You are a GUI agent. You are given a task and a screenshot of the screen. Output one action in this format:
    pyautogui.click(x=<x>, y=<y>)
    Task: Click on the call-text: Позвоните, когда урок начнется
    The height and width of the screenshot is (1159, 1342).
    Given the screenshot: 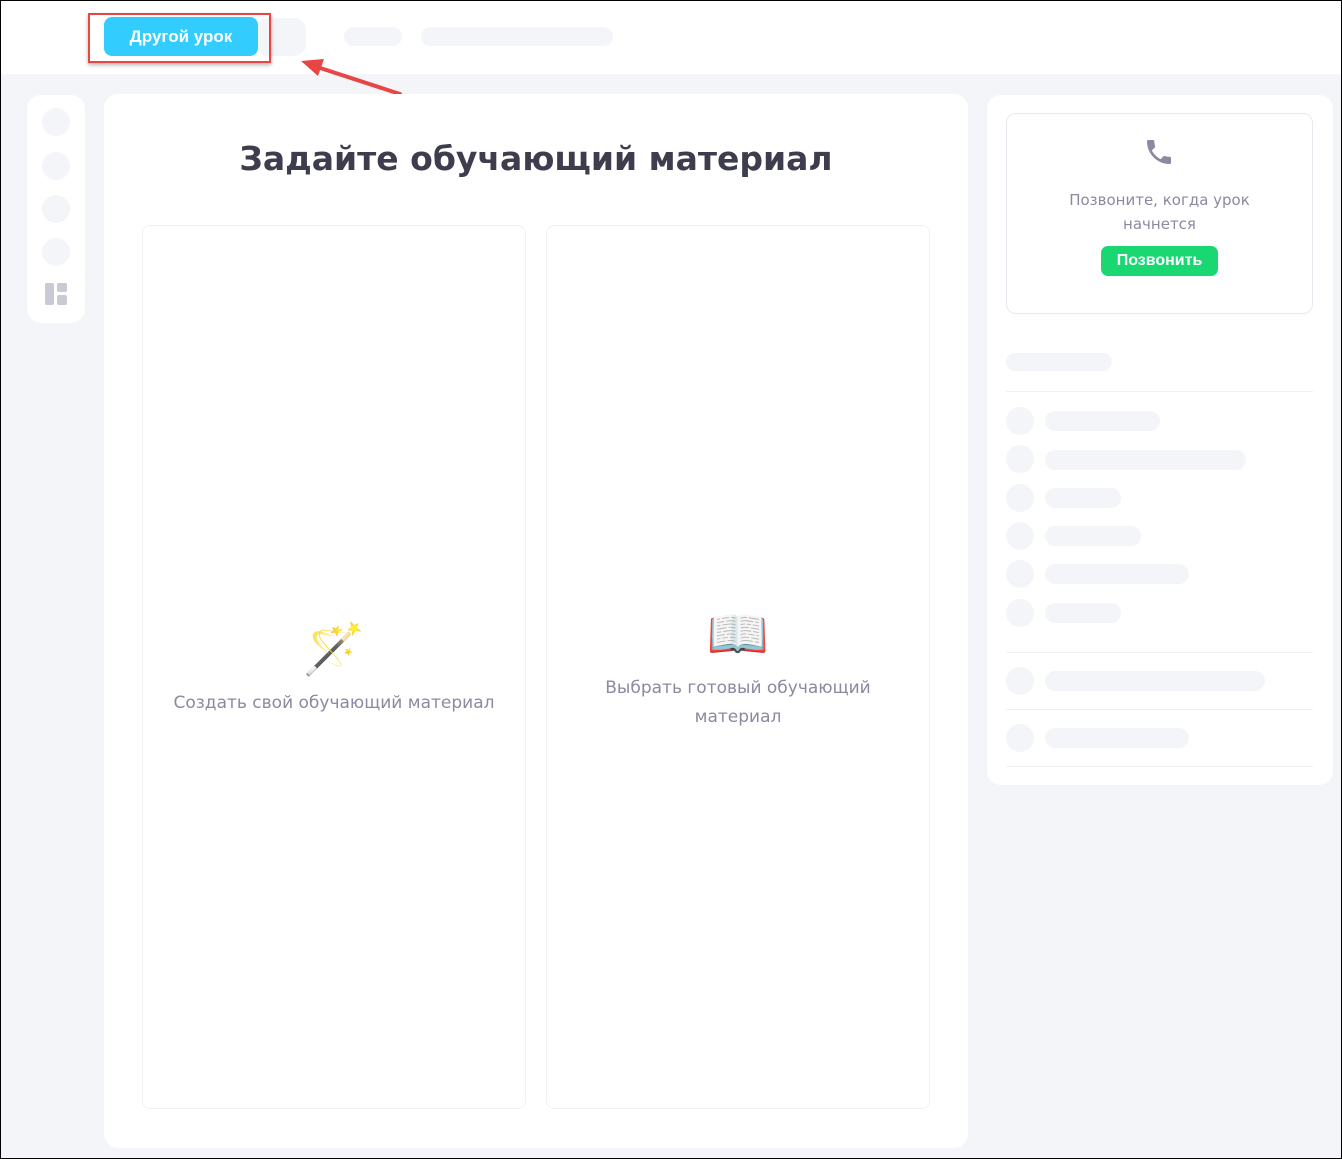 What is the action you would take?
    pyautogui.click(x=1159, y=212)
    